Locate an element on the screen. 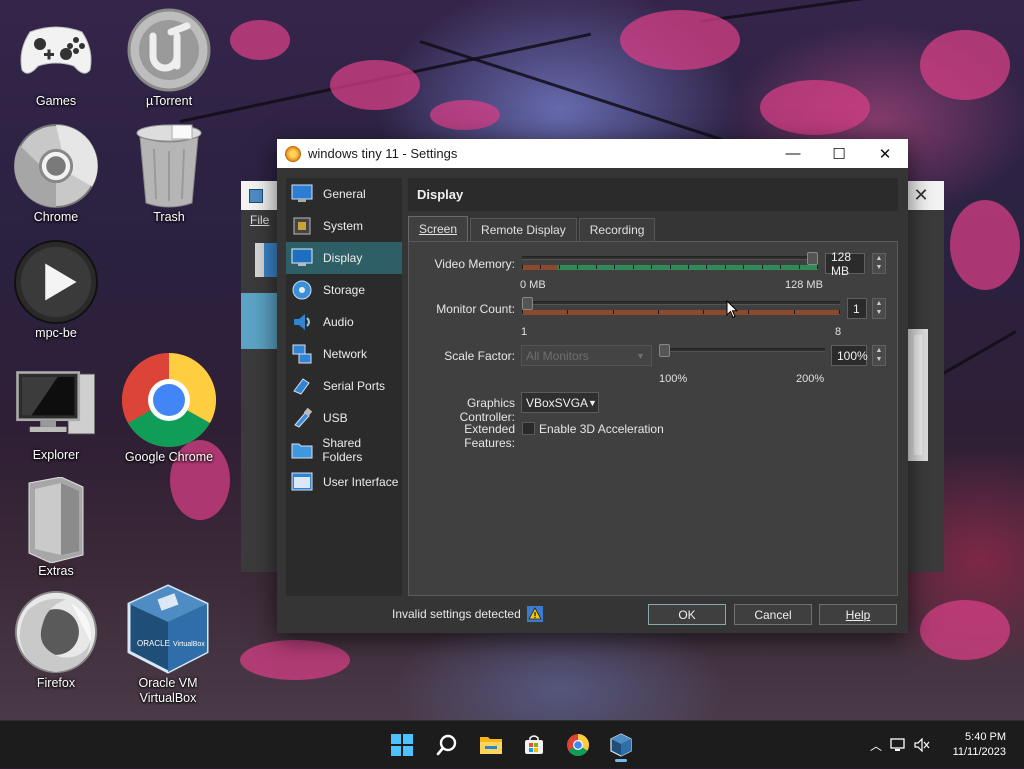 This screenshot has width=1024, height=769. desktop-icon-games: Games is located at coordinates (56, 58).